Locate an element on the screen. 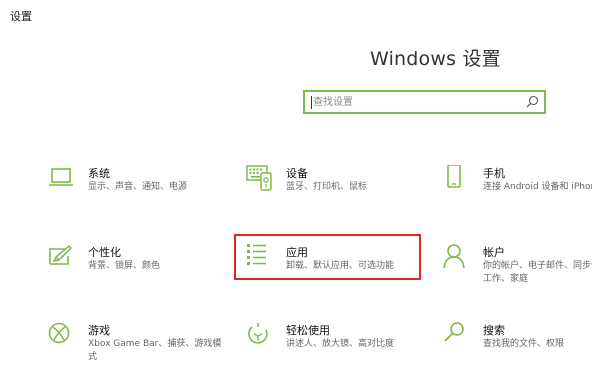  tile-devices-desc: 蓝牙、打印机、鼠标 is located at coordinates (327, 187).